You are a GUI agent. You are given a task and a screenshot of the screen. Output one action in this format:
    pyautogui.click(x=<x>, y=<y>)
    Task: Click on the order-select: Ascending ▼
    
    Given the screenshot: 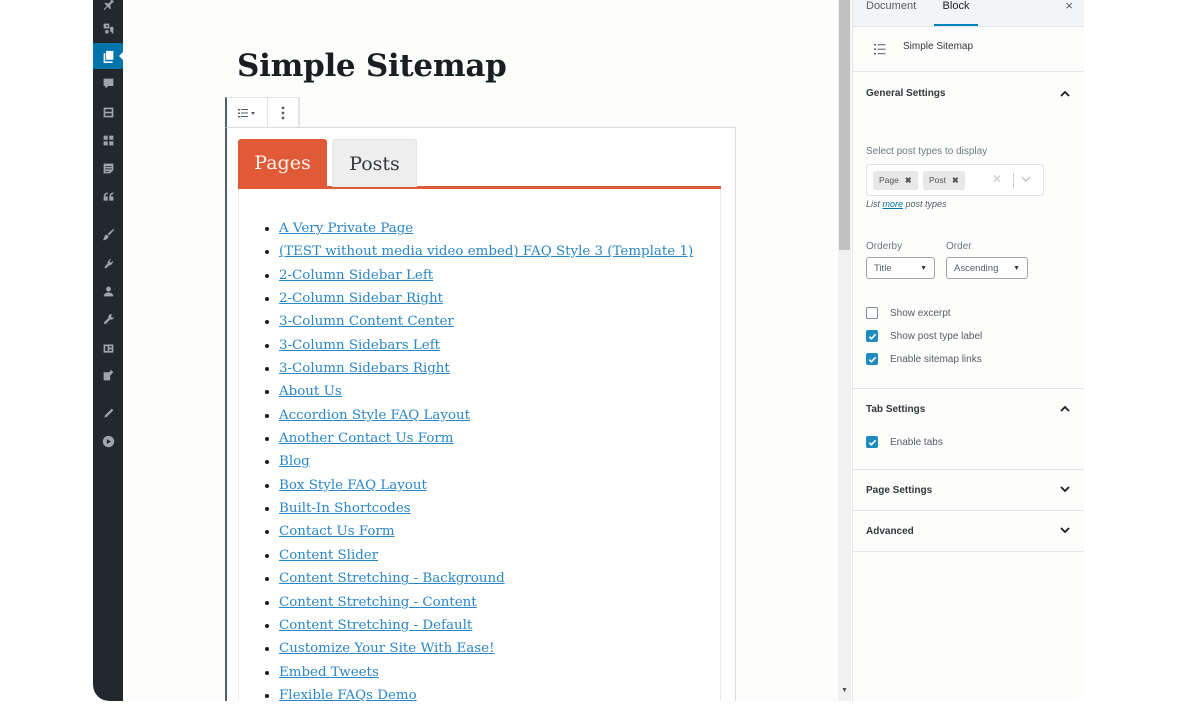 What is the action you would take?
    pyautogui.click(x=987, y=268)
    